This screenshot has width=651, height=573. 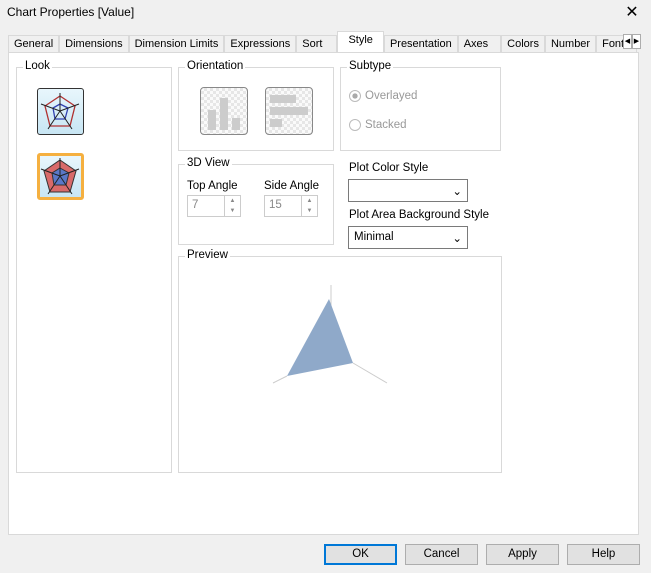 I want to click on top-angle-value: 7, so click(x=195, y=205).